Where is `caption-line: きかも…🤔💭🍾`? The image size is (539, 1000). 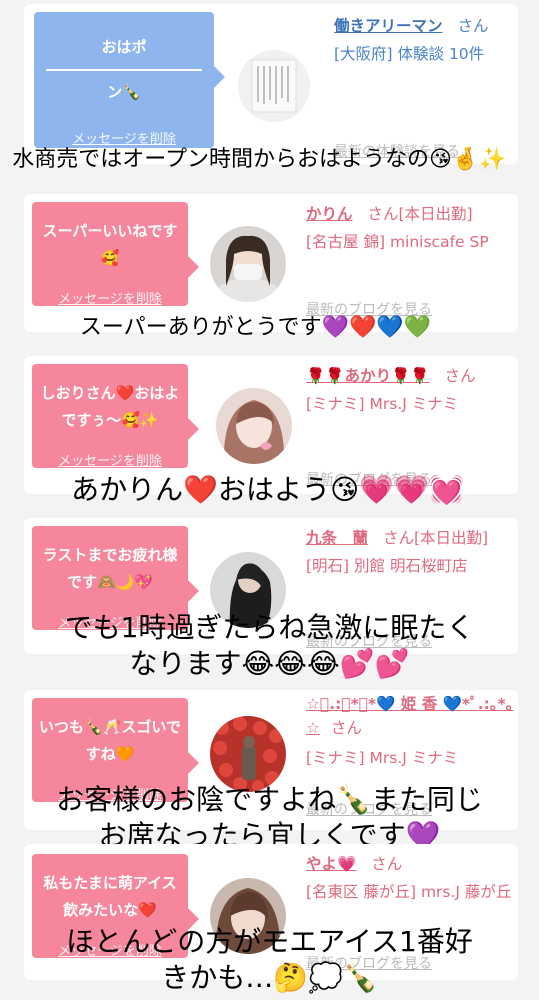
caption-line: きかも…🤔💭🍾 is located at coordinates (269, 977).